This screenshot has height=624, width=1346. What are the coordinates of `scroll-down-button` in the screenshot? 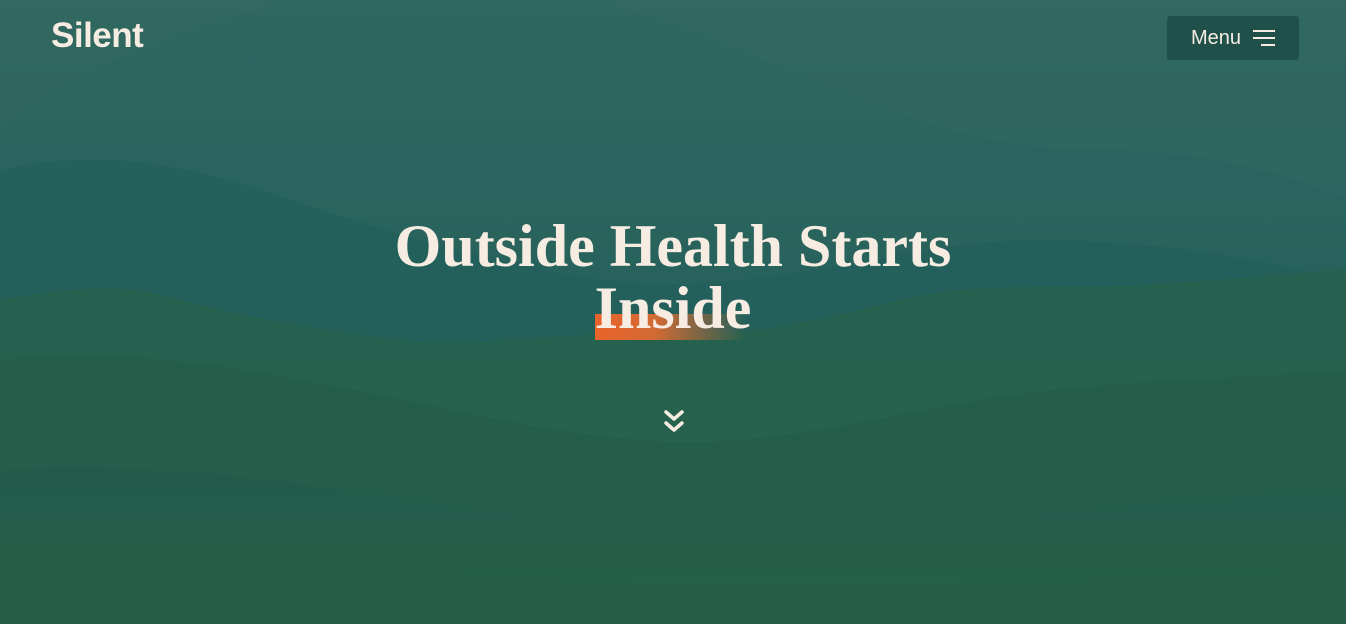 It's located at (674, 422).